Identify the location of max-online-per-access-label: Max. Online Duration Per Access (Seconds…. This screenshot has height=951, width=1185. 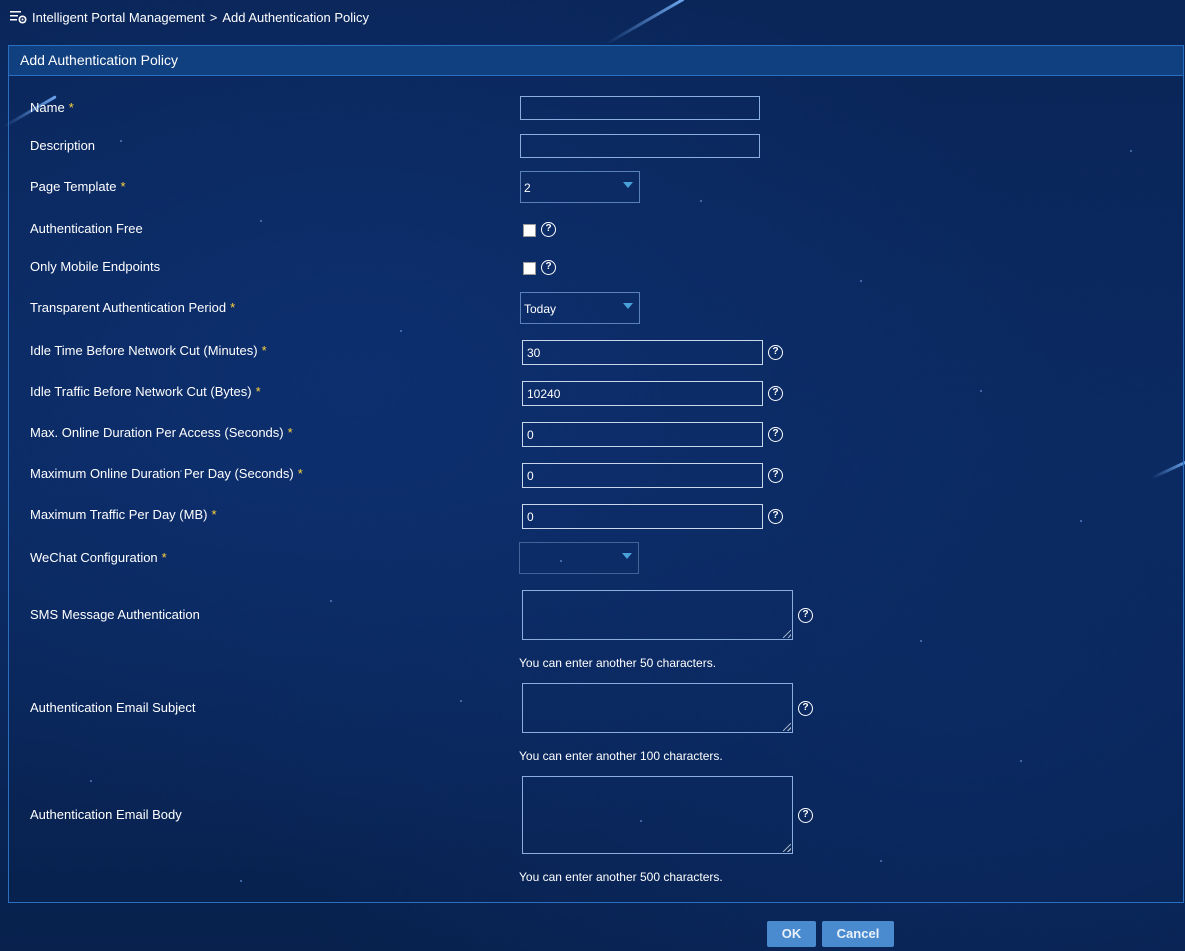
(161, 433).